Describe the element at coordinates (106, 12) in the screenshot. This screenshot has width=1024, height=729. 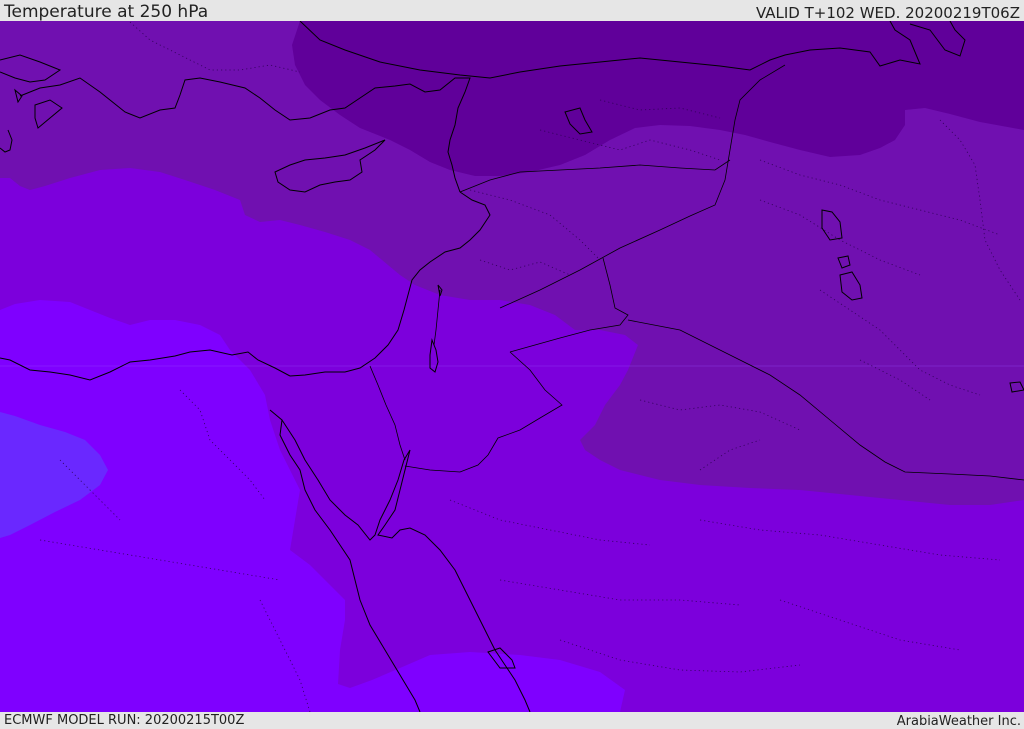
I see `map-title: Temperature at 250 hPa` at that location.